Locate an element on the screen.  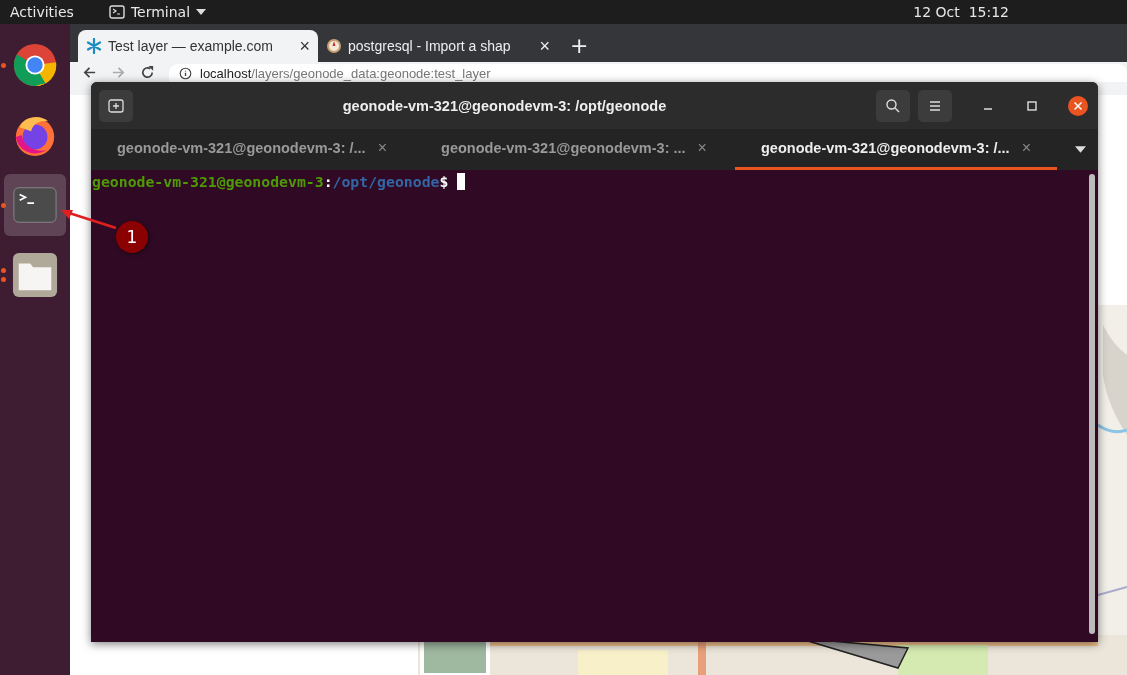
scrollbar is located at coordinates (1092, 404).